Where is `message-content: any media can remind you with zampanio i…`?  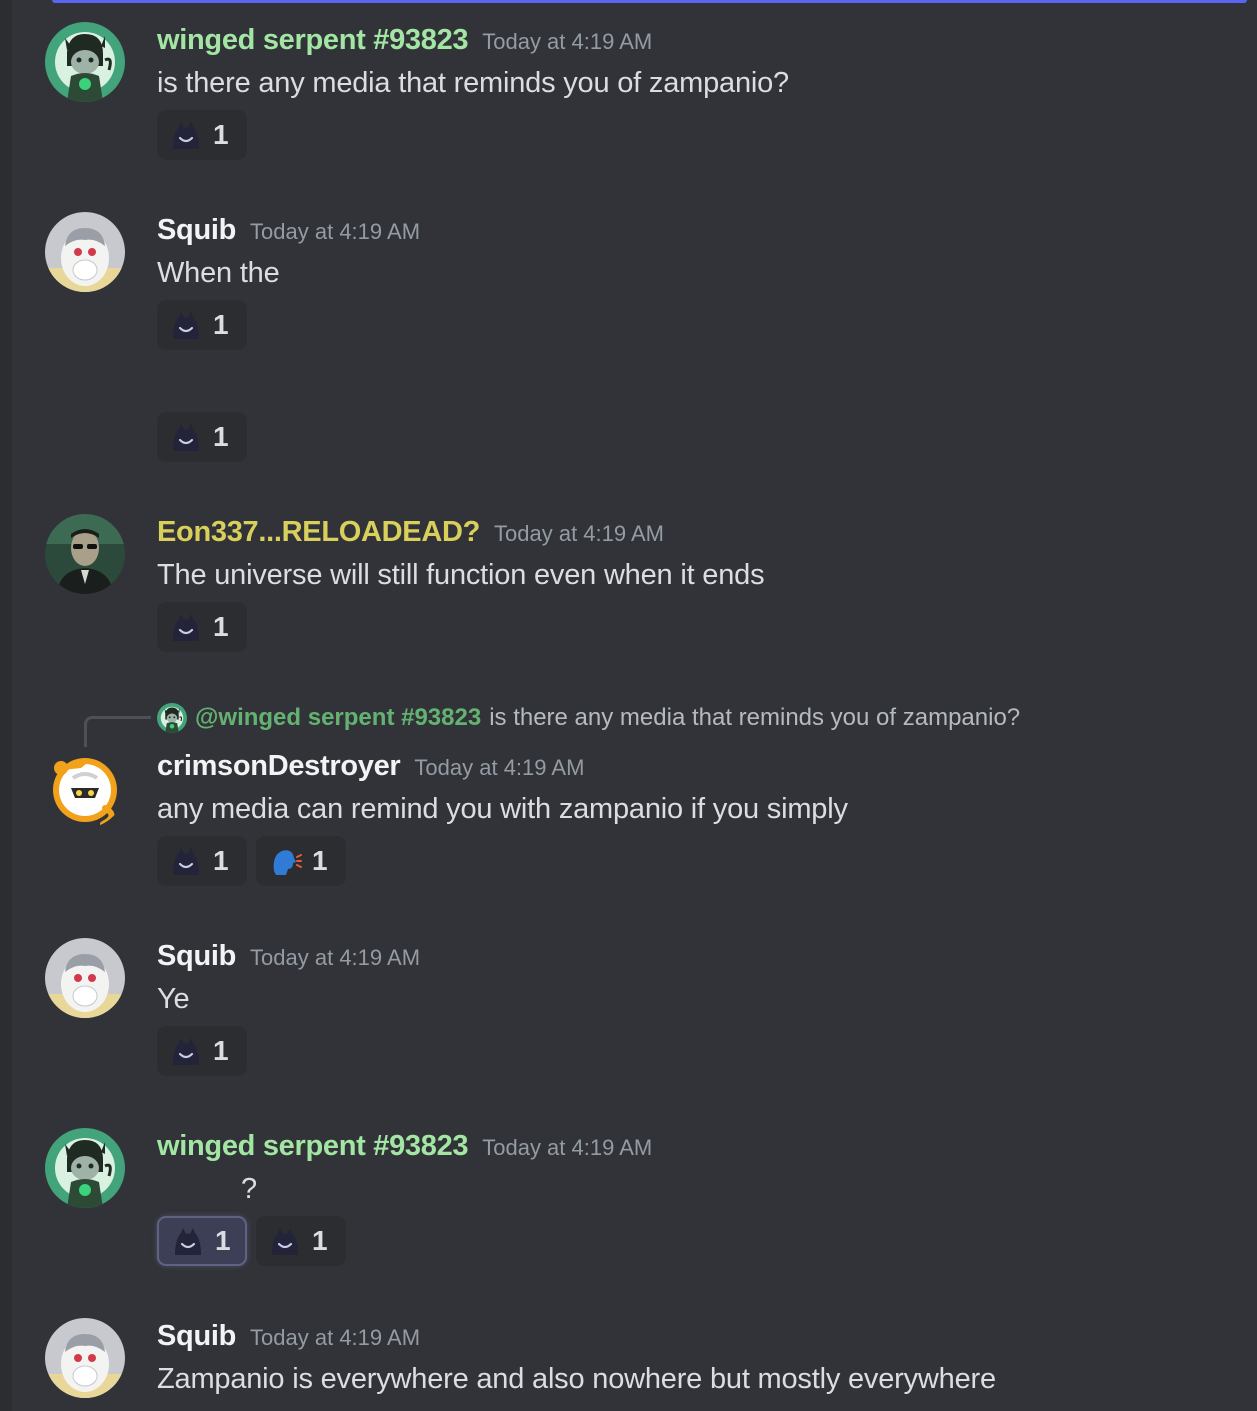 message-content: any media can remind you with zampanio i… is located at coordinates (502, 809).